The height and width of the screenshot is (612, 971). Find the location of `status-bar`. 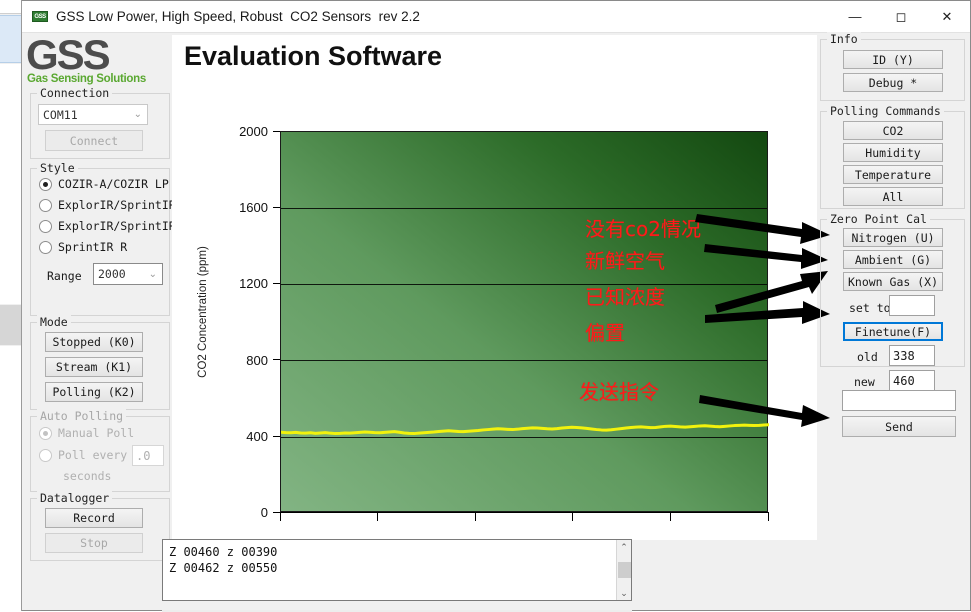

status-bar is located at coordinates (496, 606).